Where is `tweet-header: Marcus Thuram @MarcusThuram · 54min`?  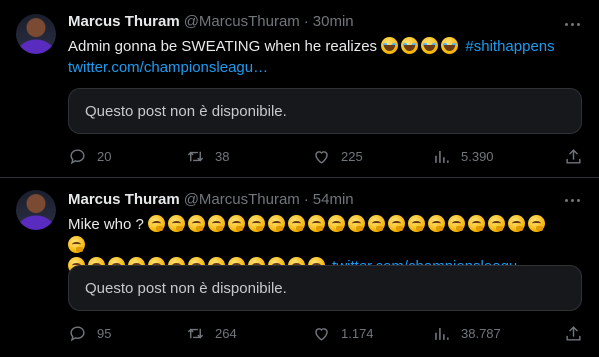 tweet-header: Marcus Thuram @MarcusThuram · 54min is located at coordinates (211, 200).